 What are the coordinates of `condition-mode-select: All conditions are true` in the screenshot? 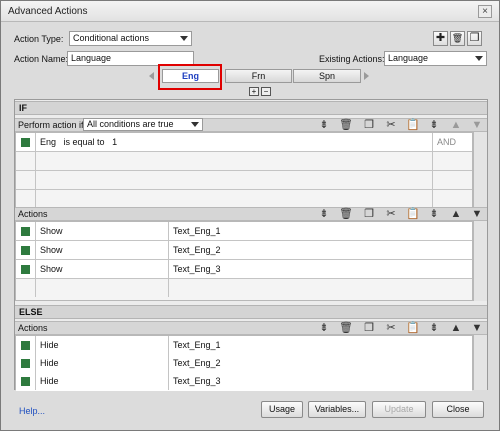 It's located at (143, 124).